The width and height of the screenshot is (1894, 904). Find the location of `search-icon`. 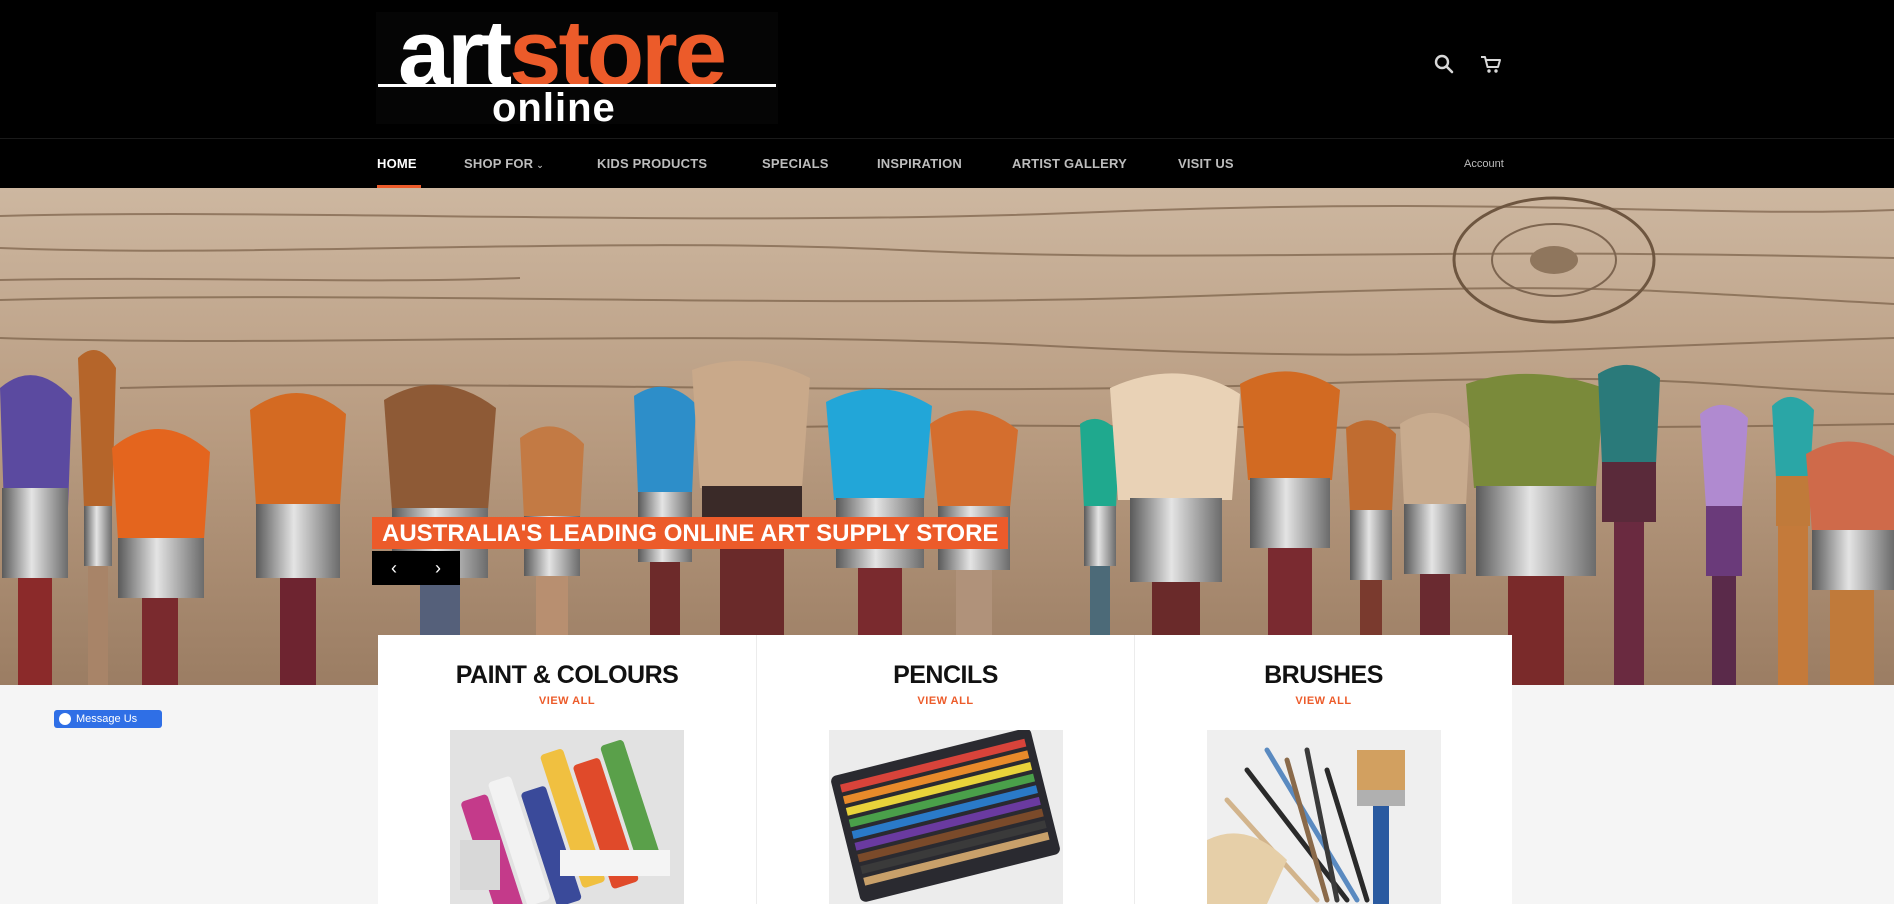

search-icon is located at coordinates (1444, 64).